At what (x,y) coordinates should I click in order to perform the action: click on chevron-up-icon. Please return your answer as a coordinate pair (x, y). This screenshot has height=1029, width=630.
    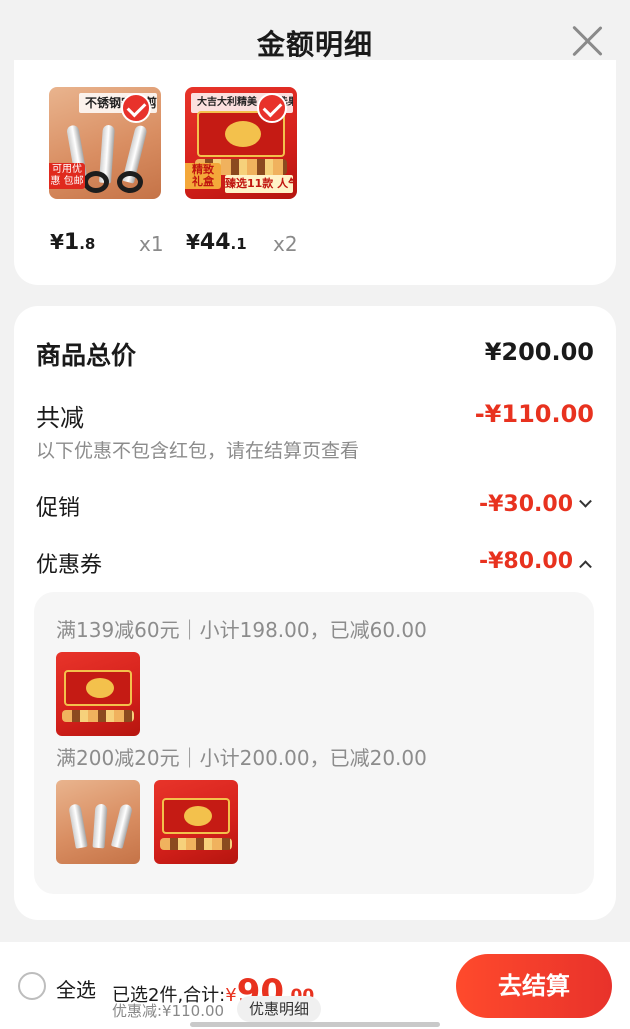
    Looking at the image, I should click on (585, 566).